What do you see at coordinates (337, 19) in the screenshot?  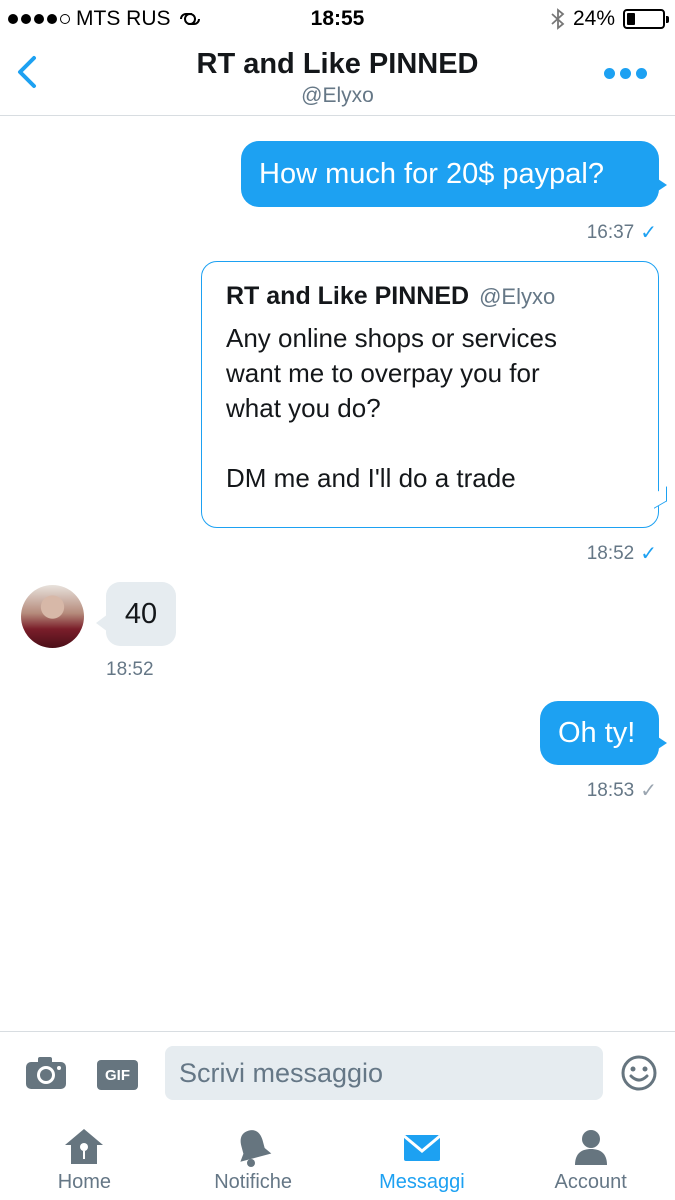 I see `status-bar: MTS RUS 18:55 24%` at bounding box center [337, 19].